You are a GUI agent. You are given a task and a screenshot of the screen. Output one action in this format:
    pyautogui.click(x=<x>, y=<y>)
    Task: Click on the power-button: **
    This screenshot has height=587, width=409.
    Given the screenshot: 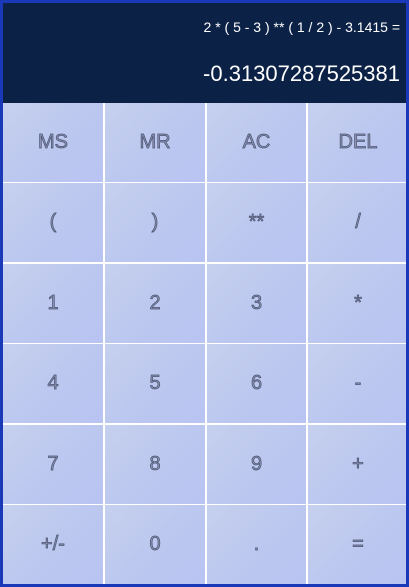 What is the action you would take?
    pyautogui.click(x=256, y=223)
    